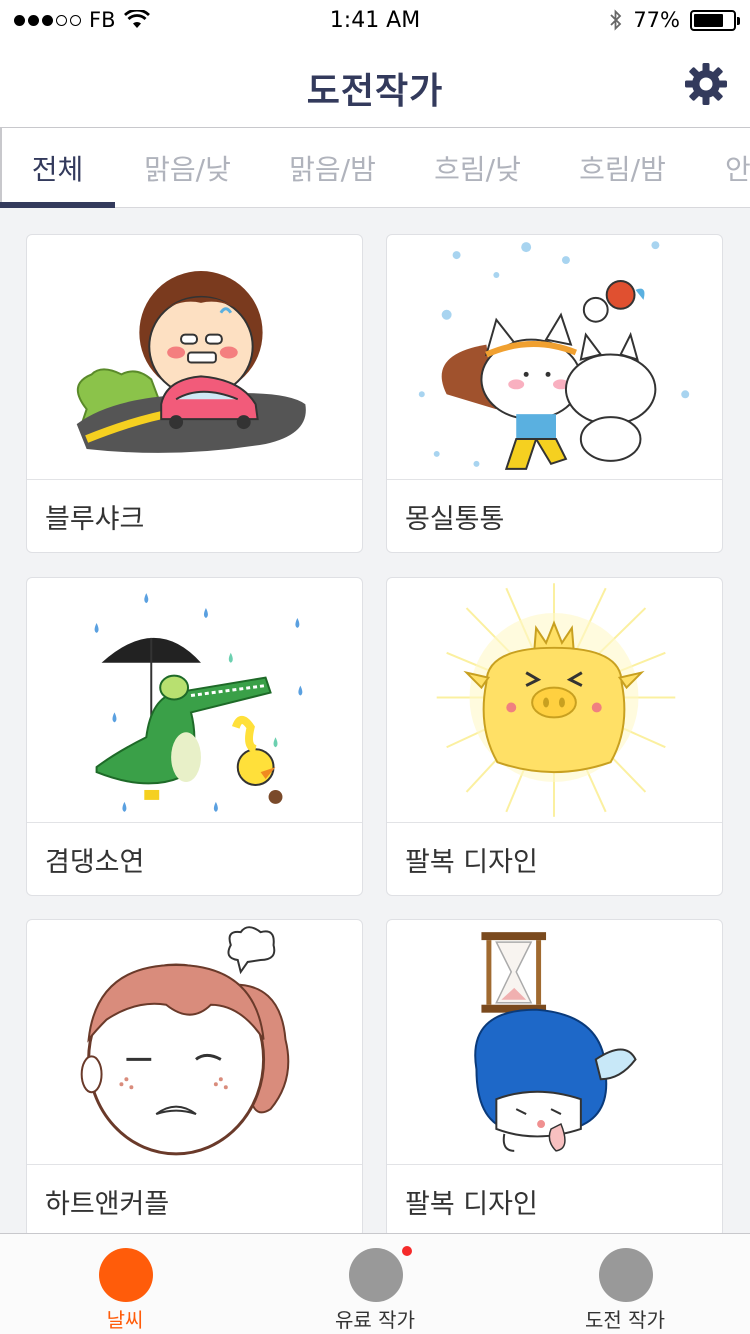  I want to click on bottom-tab-label: 도전 작가, so click(625, 1320).